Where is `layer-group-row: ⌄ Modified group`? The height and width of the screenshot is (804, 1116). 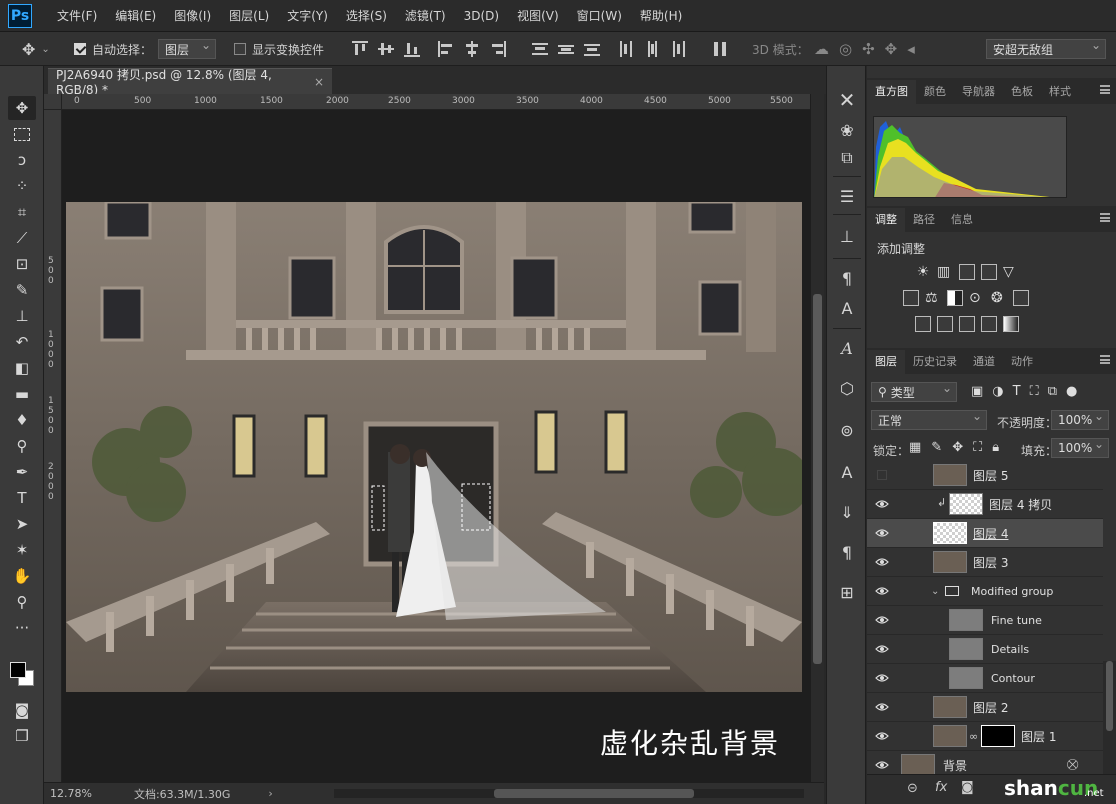
layer-group-row: ⌄ Modified group is located at coordinates (985, 591).